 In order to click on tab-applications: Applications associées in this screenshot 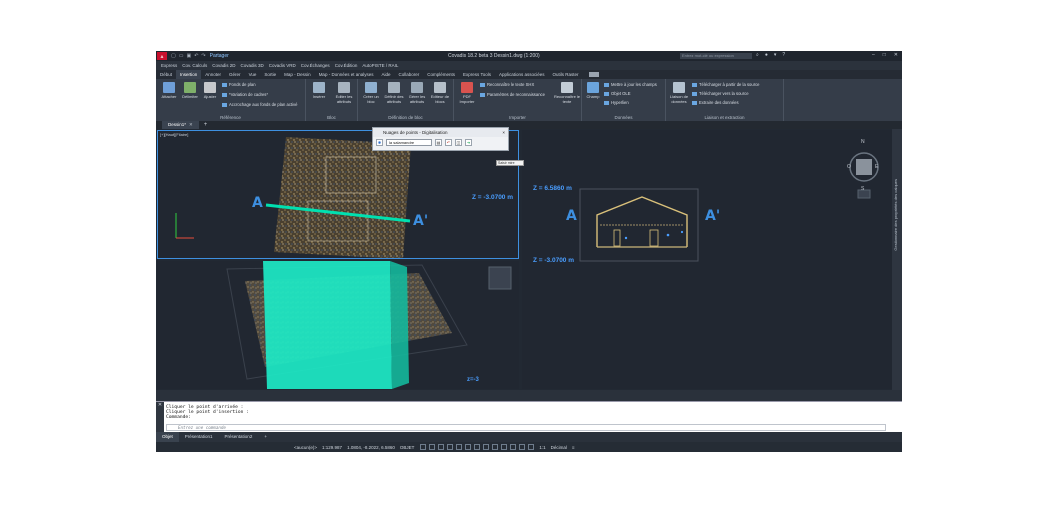, I will do `click(522, 74)`.